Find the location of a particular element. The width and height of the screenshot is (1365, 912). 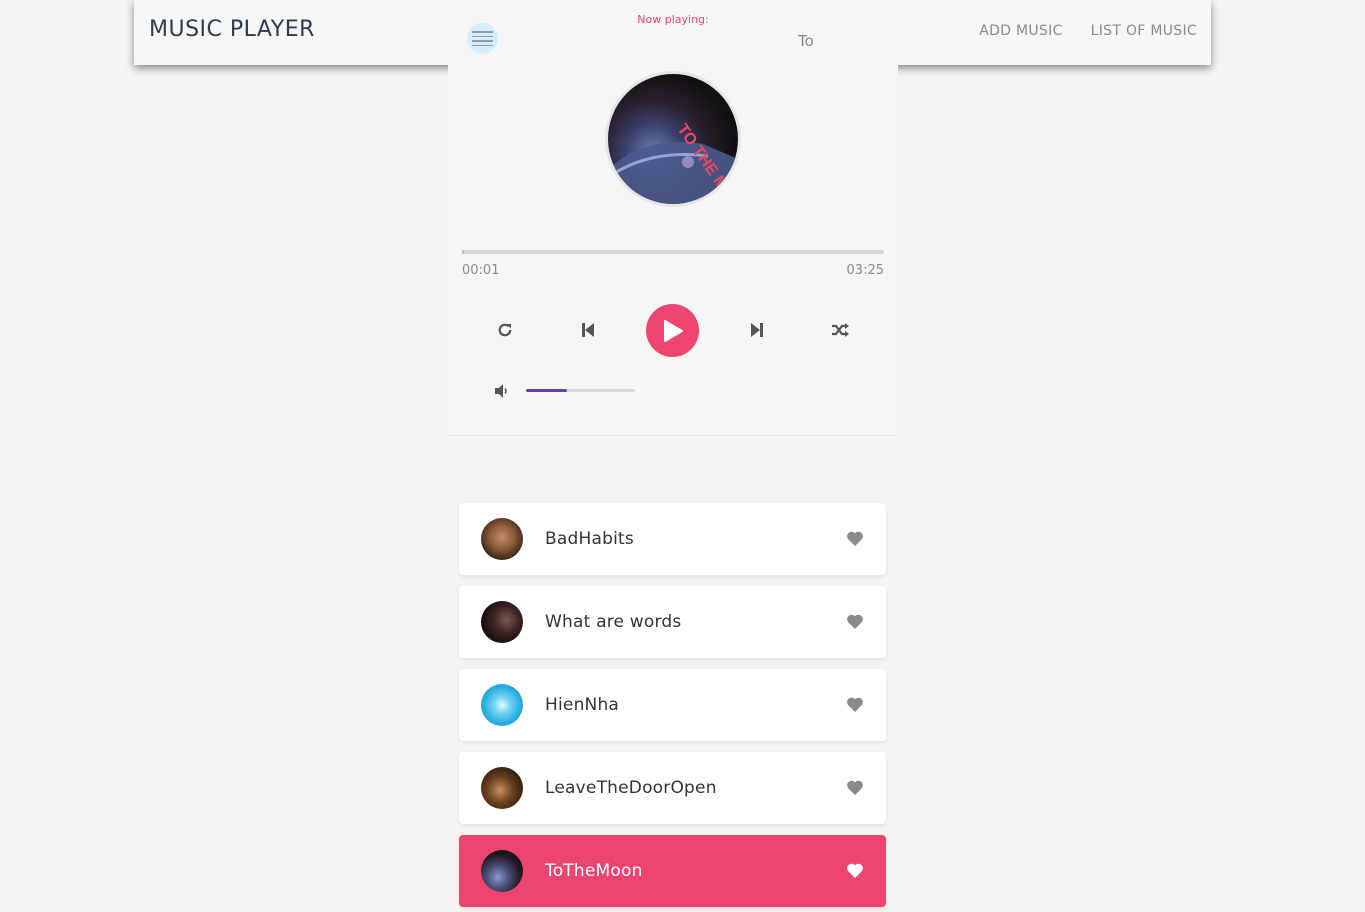

now-playing-label: Now playing: is located at coordinates (673, 19).